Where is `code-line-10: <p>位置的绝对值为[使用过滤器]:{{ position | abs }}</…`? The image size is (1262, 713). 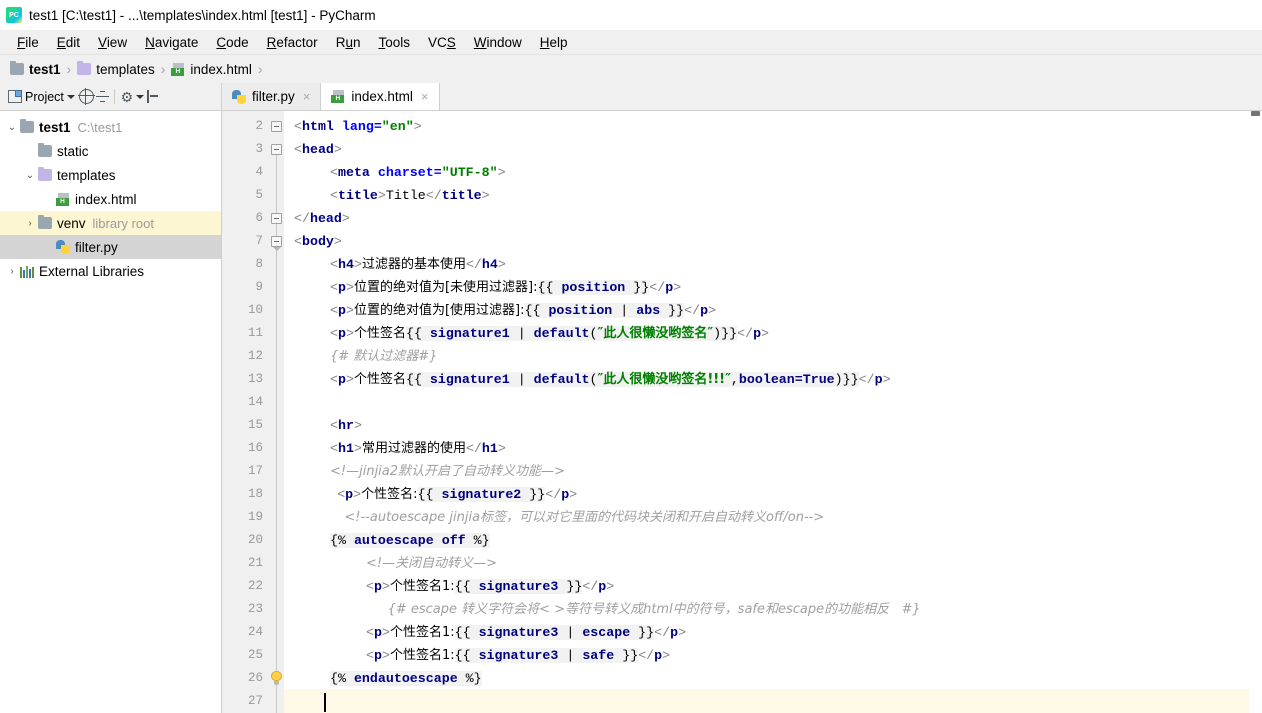
code-line-10: <p>位置的绝对值为[使用过滤器]:{{ position | abs }}</… is located at coordinates (766, 310).